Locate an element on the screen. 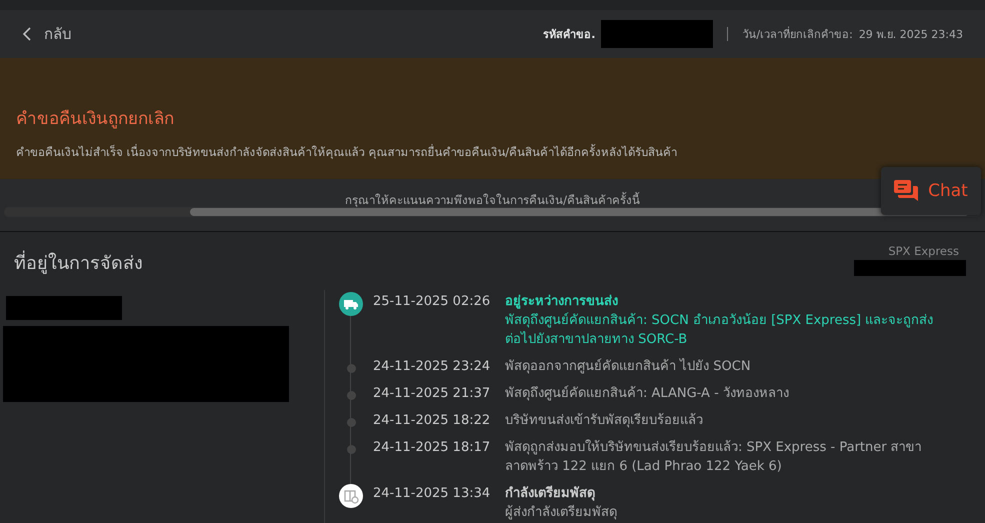 Image resolution: width=985 pixels, height=523 pixels. cancel-time: 29 พ.ย. 2025 23:43 is located at coordinates (910, 35).